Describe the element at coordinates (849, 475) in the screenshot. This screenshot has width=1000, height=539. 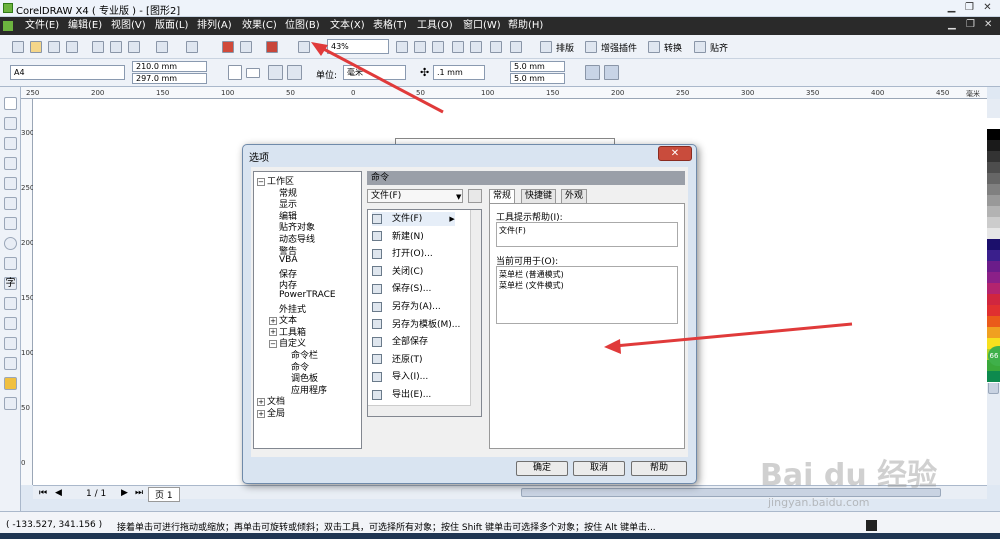
I see `watermark-brand: Bai du 经验` at that location.